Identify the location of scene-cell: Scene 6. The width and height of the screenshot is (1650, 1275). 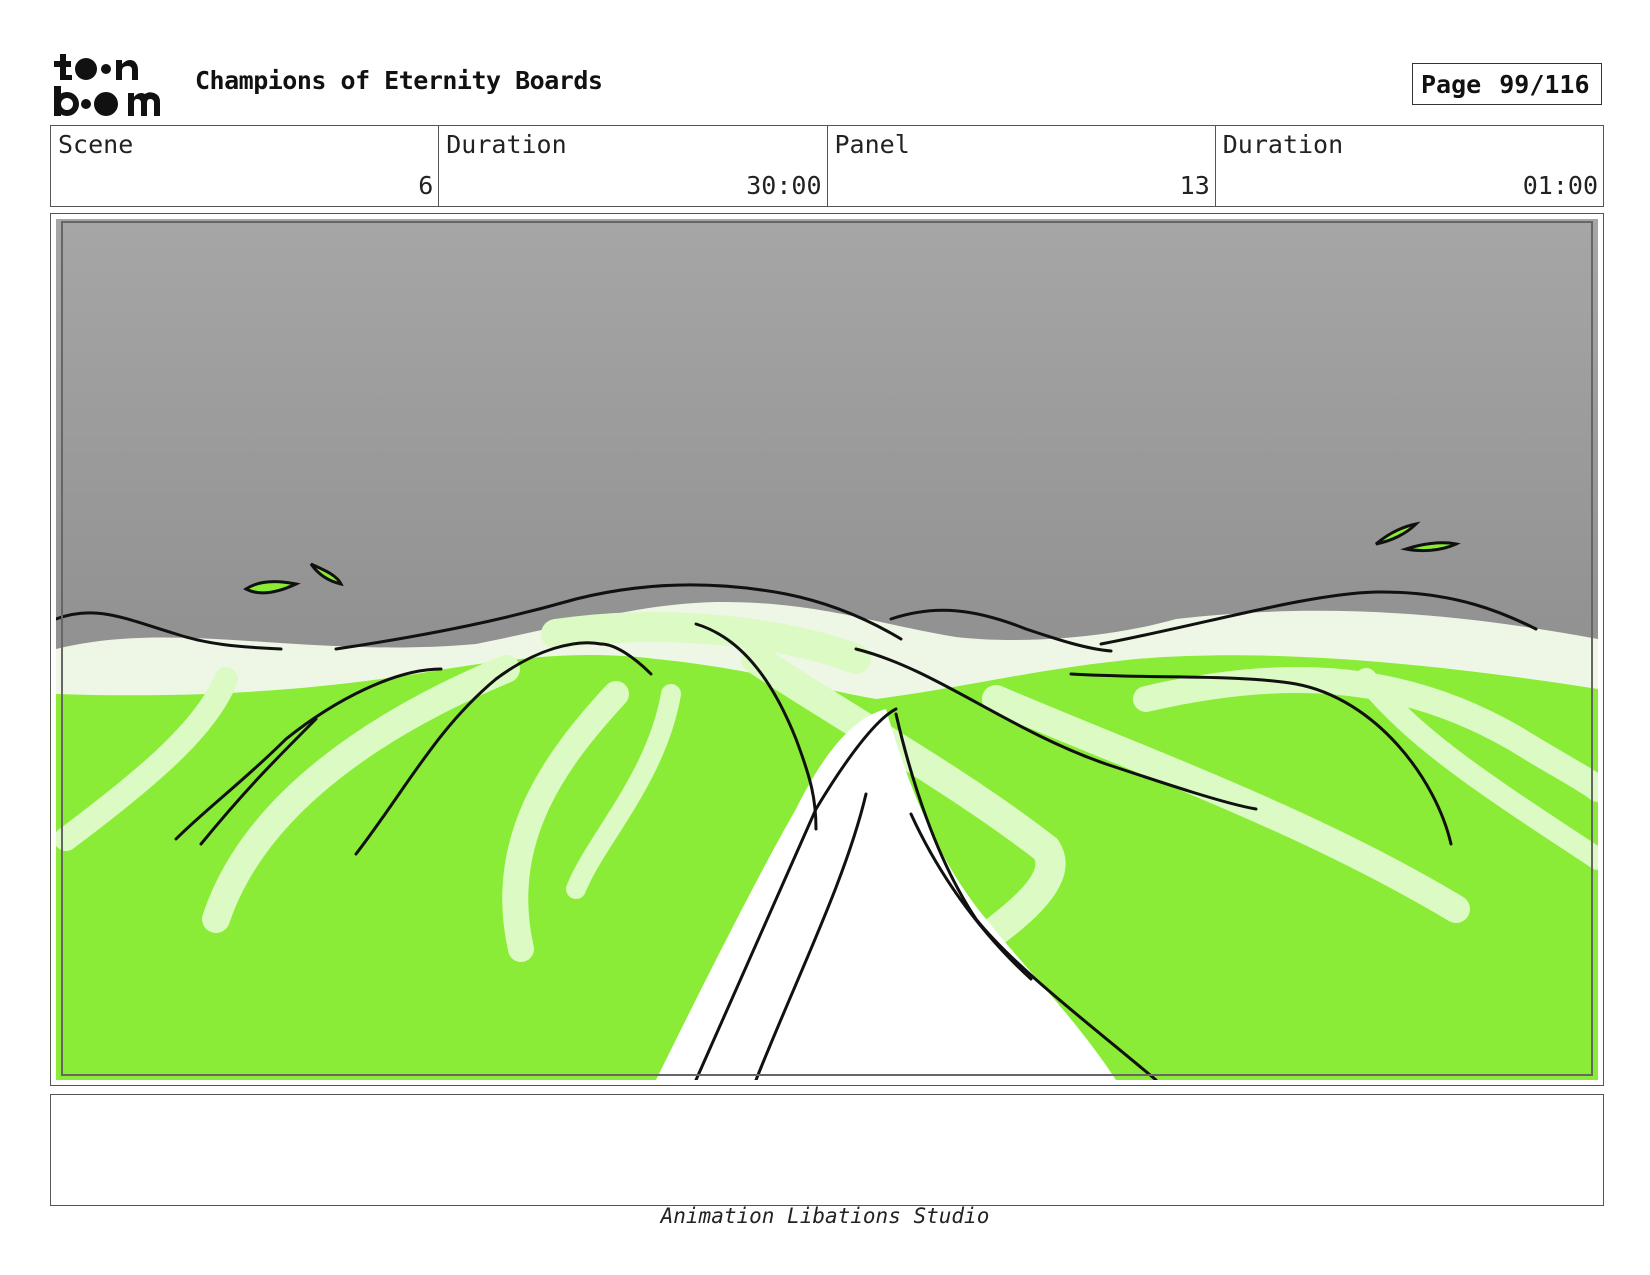
(245, 166).